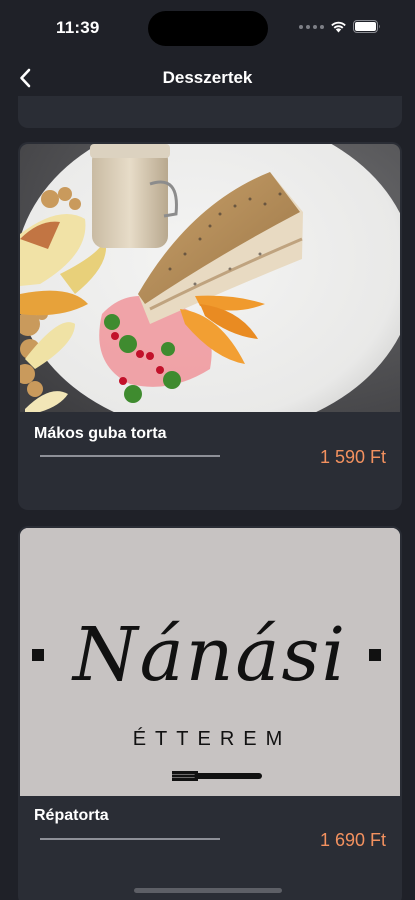  What do you see at coordinates (212, 738) in the screenshot?
I see `logo-subtitle: ÉTTEREM` at bounding box center [212, 738].